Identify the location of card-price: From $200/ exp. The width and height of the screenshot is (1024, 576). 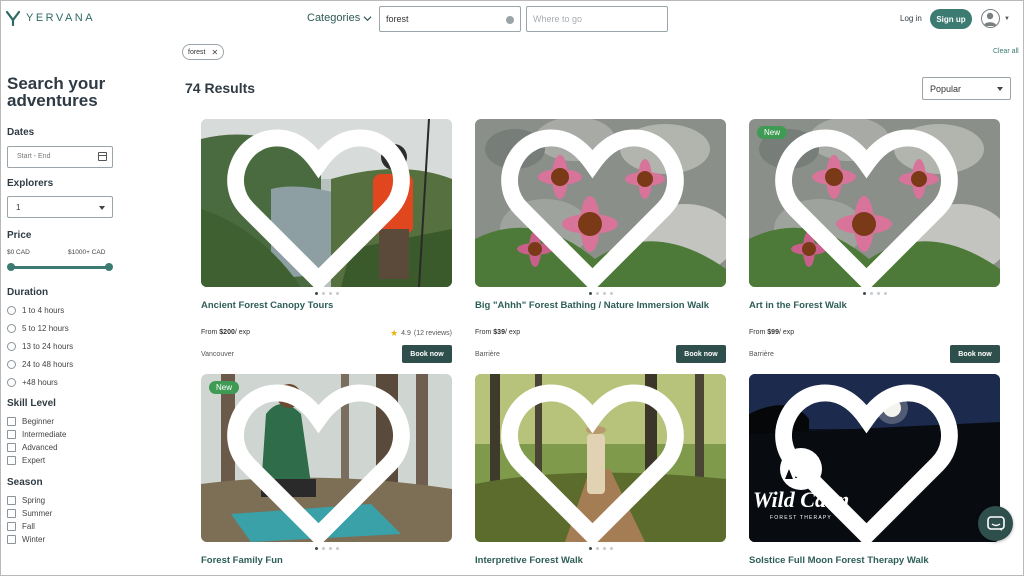
(225, 332).